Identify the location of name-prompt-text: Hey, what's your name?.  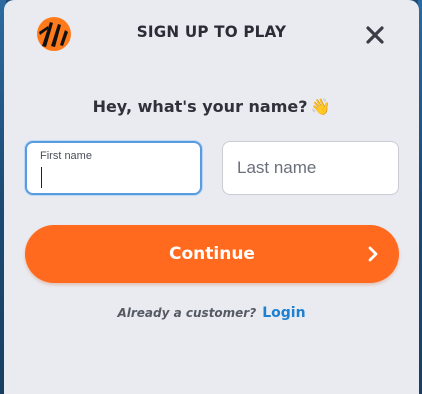
(200, 106).